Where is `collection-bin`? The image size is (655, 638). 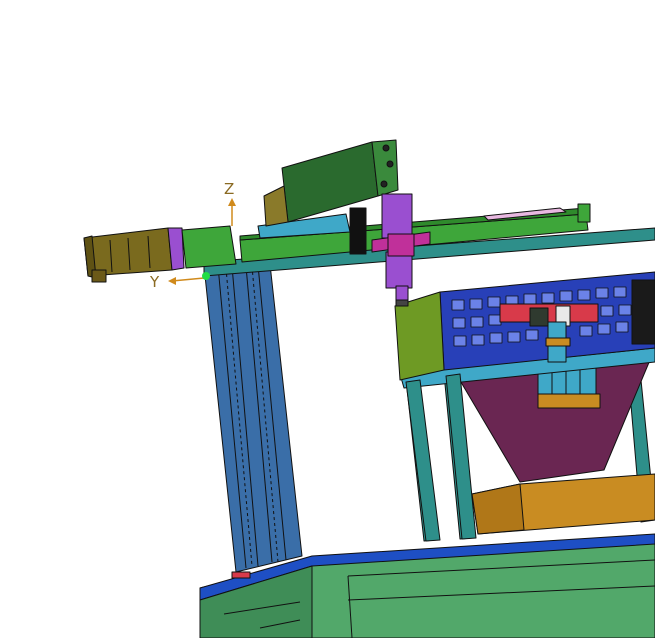
collection-bin is located at coordinates (563, 504).